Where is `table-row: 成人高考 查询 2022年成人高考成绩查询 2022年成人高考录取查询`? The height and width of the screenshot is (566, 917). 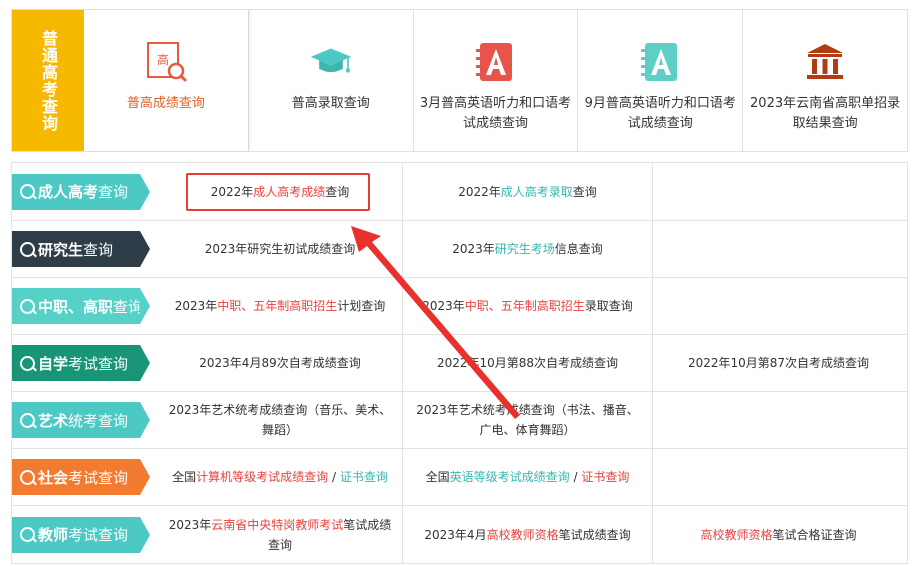 table-row: 成人高考 查询 2022年成人高考成绩查询 2022年成人高考录取查询 is located at coordinates (459, 191).